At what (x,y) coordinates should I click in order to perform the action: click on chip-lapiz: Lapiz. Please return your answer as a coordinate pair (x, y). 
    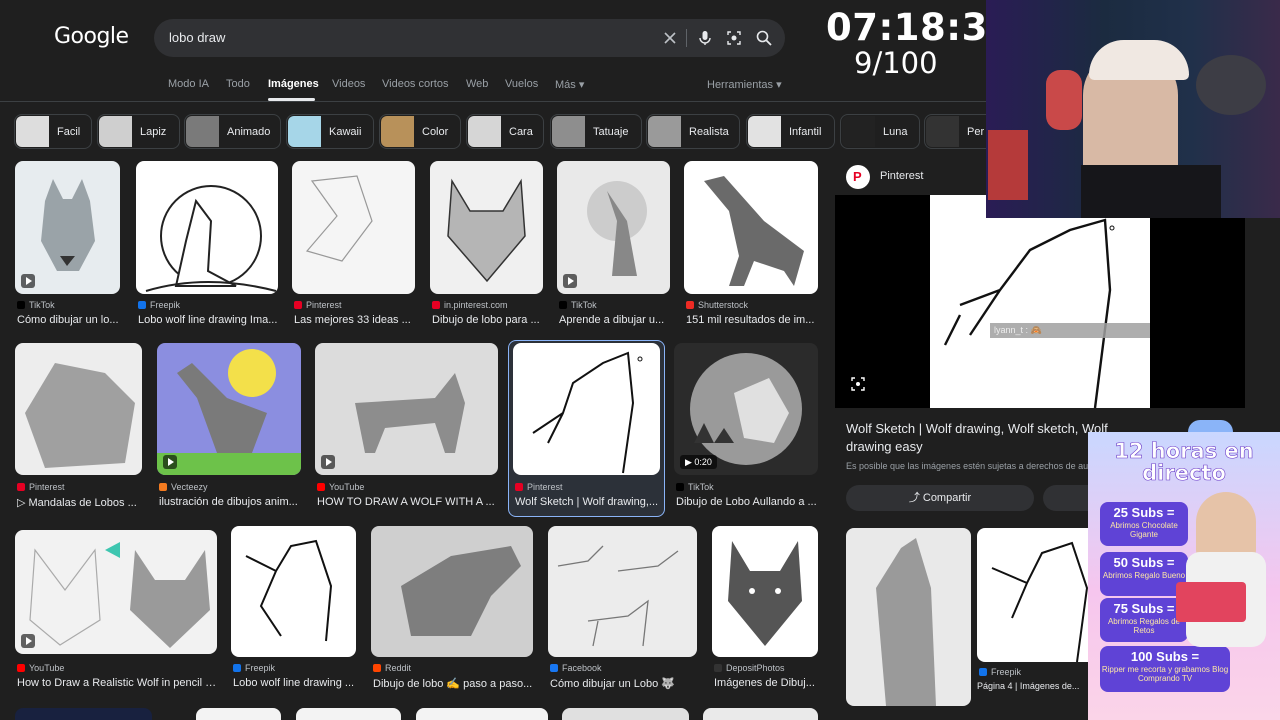
    Looking at the image, I should click on (138, 131).